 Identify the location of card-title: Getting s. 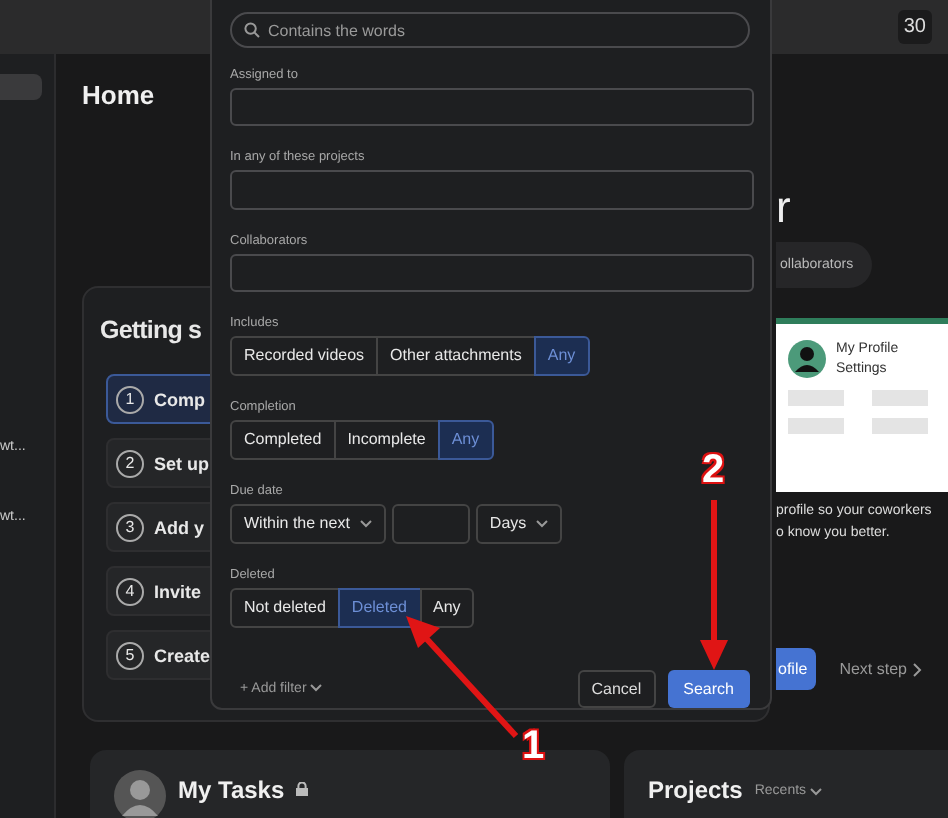
(151, 330).